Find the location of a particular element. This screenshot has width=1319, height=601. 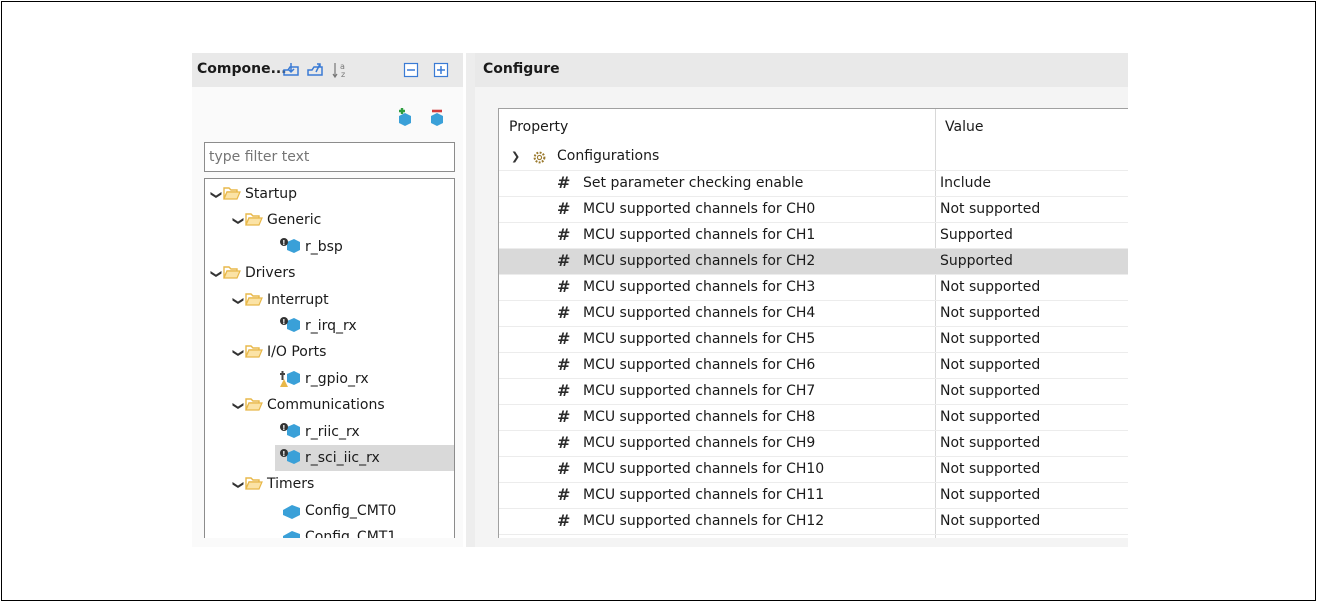

configure-panel-title: Configure is located at coordinates (521, 69).